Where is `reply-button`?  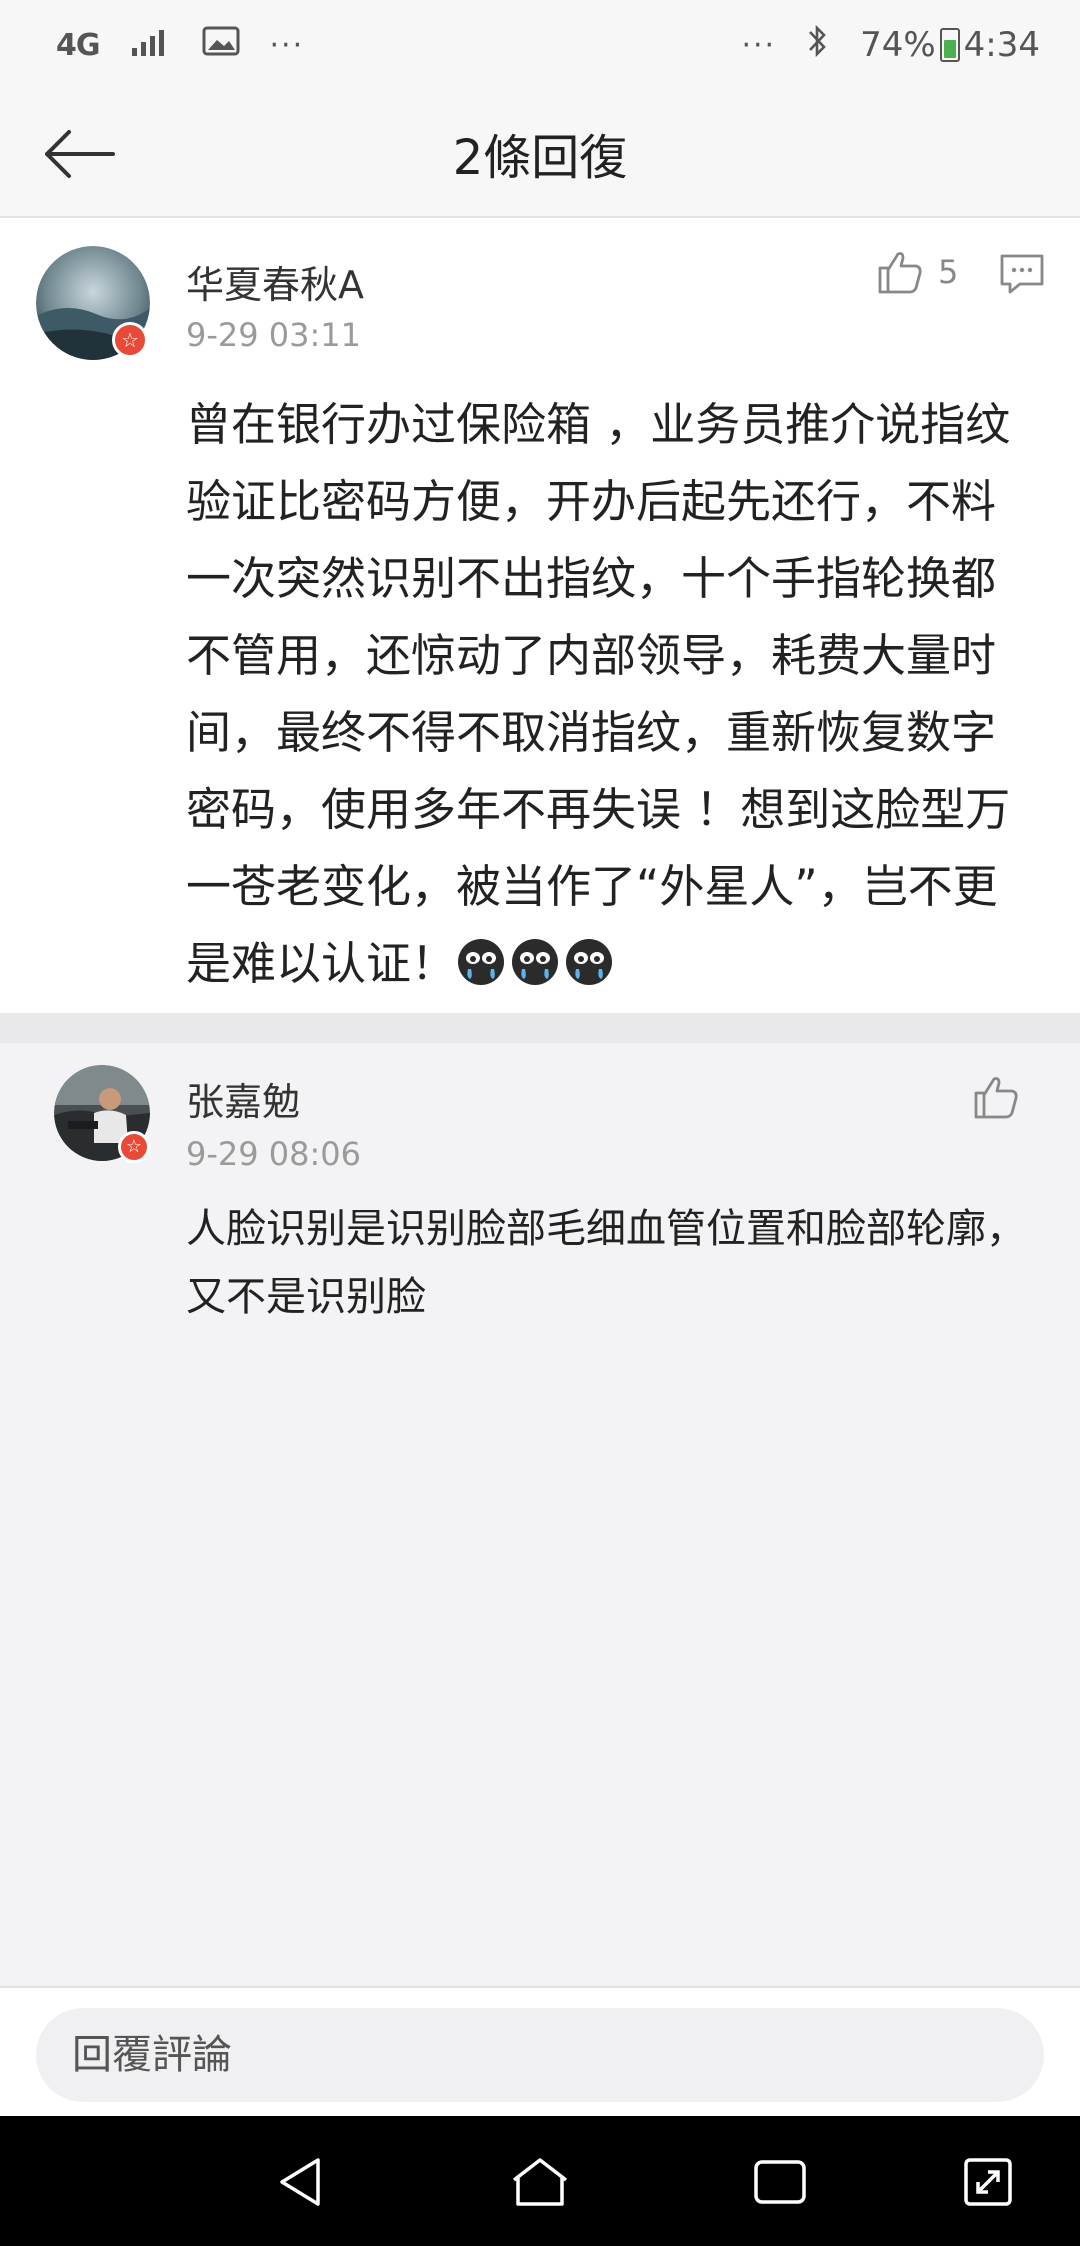
reply-button is located at coordinates (1022, 276).